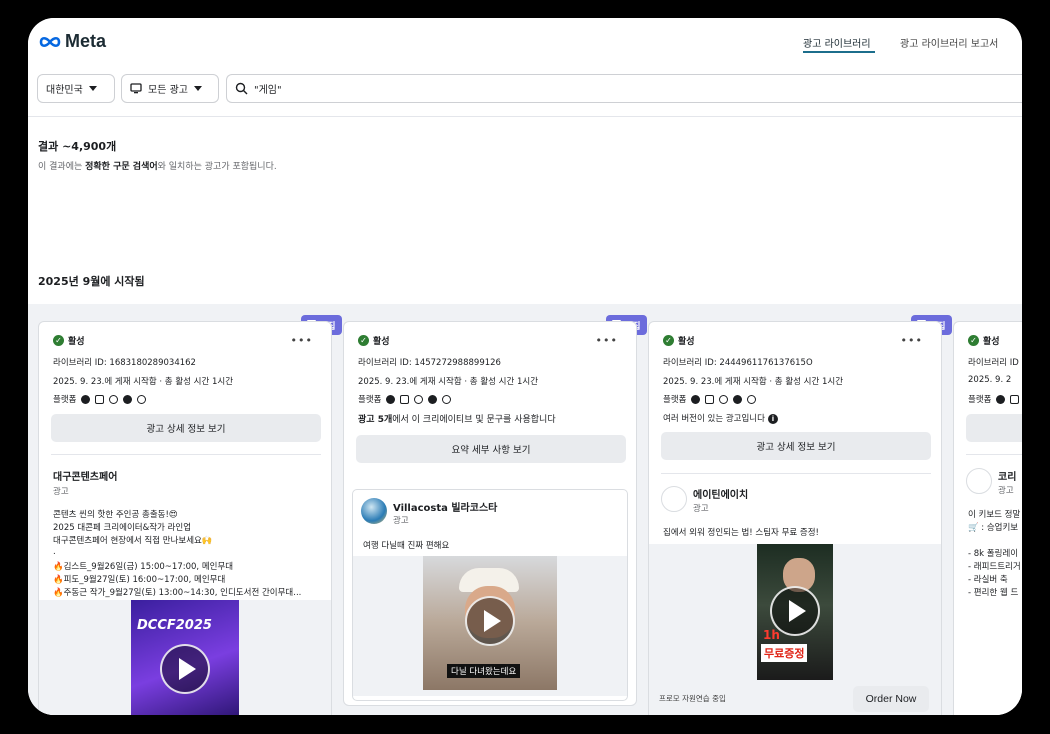  Describe the element at coordinates (91, 281) in the screenshot. I see `section-title: 2025년 9월에 시작됨` at that location.